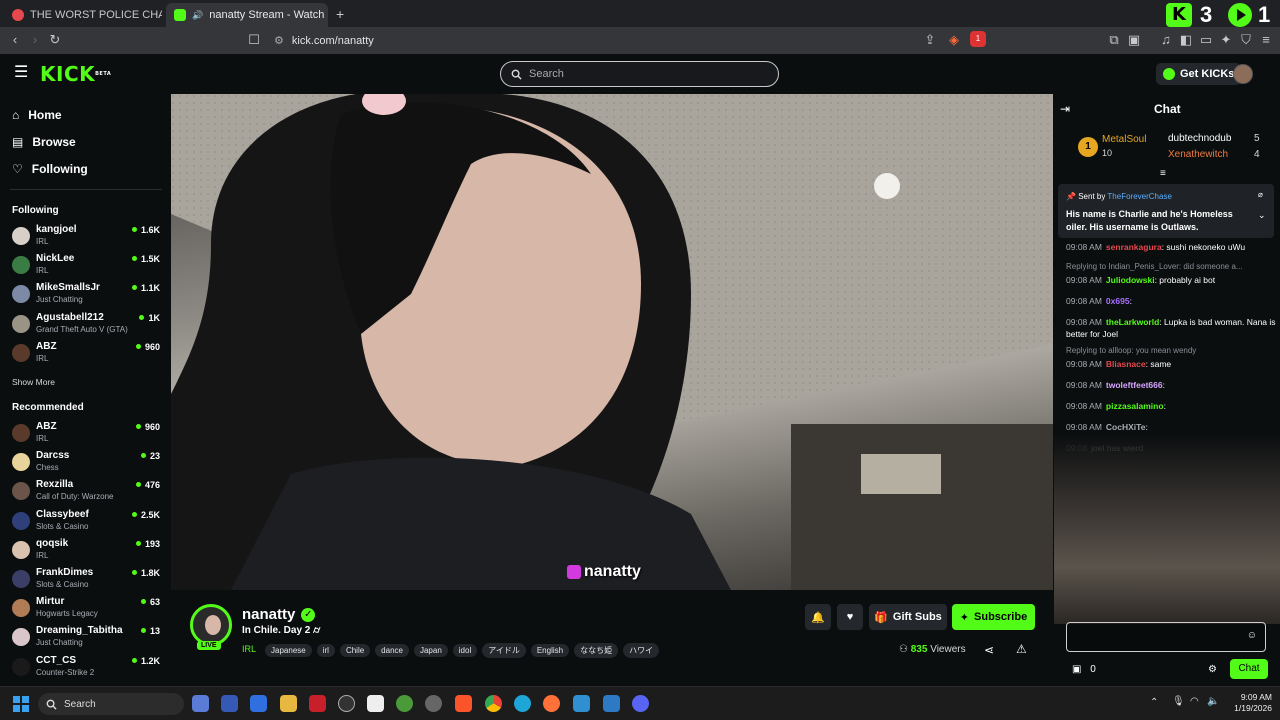 The height and width of the screenshot is (720, 1280). What do you see at coordinates (1124, 139) in the screenshot?
I see `leaderboard-top-user: MetalSoul` at bounding box center [1124, 139].